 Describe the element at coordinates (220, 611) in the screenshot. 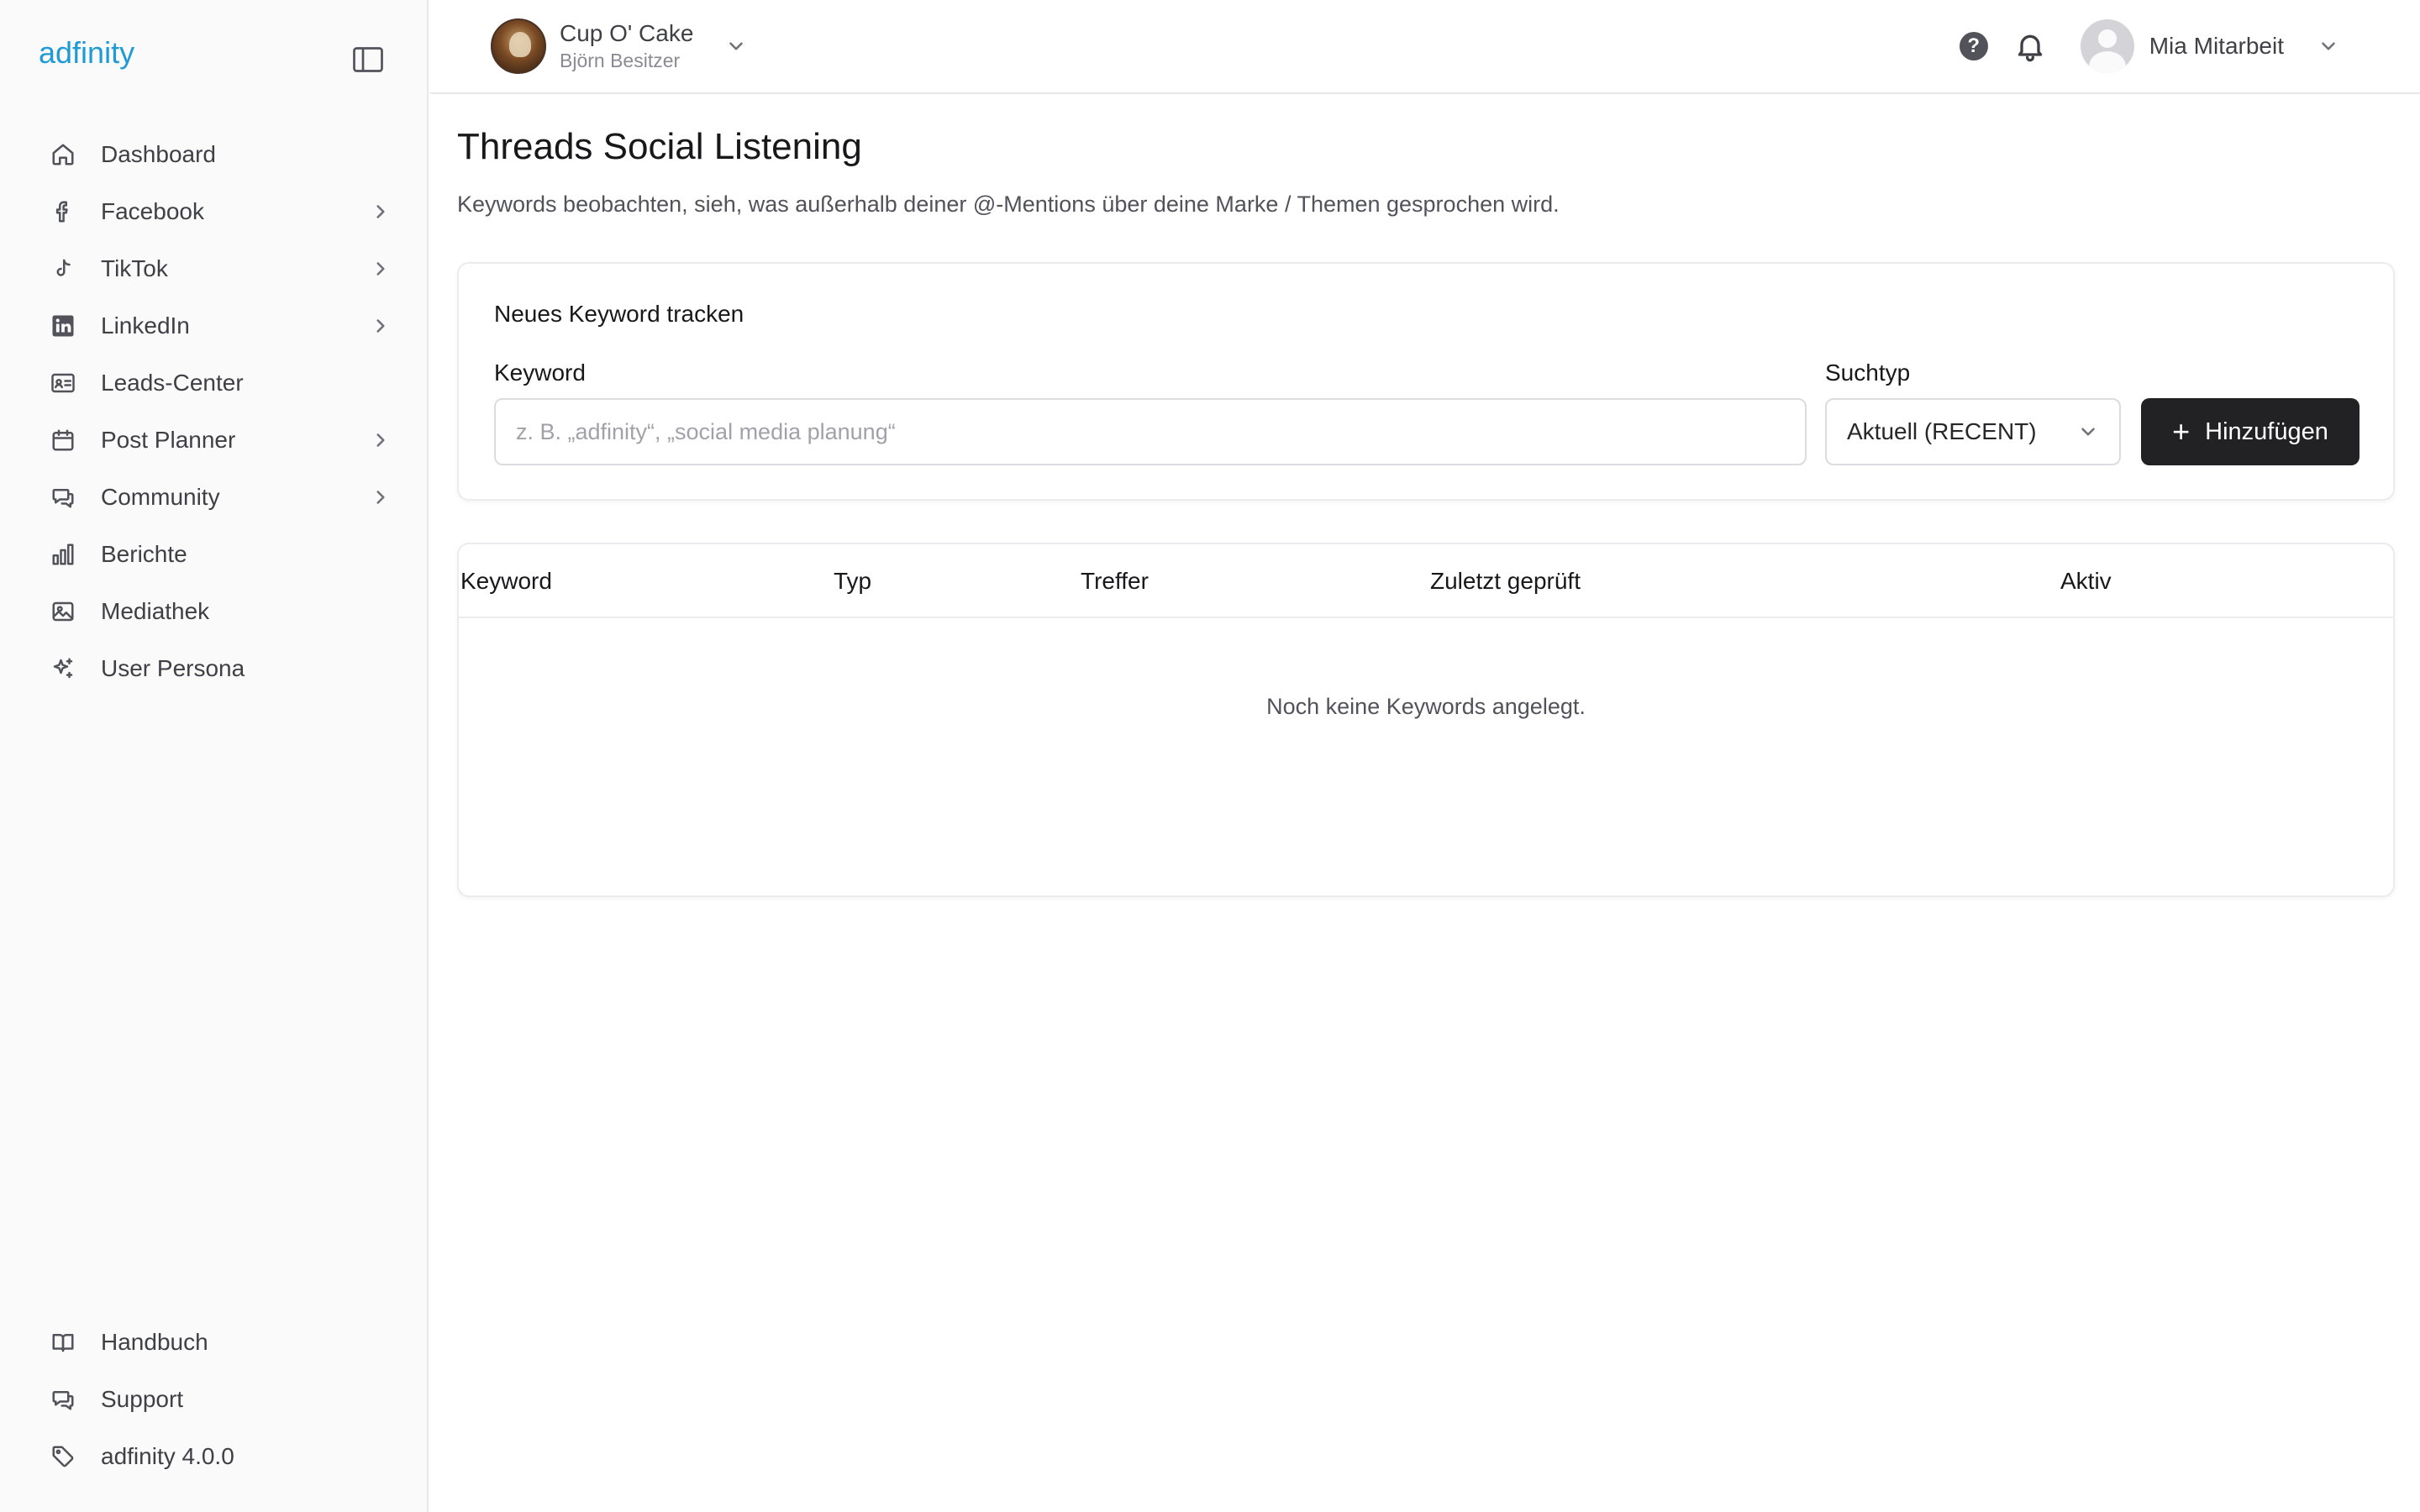

I see `sidebar-item-mediathek: Mediathek` at that location.